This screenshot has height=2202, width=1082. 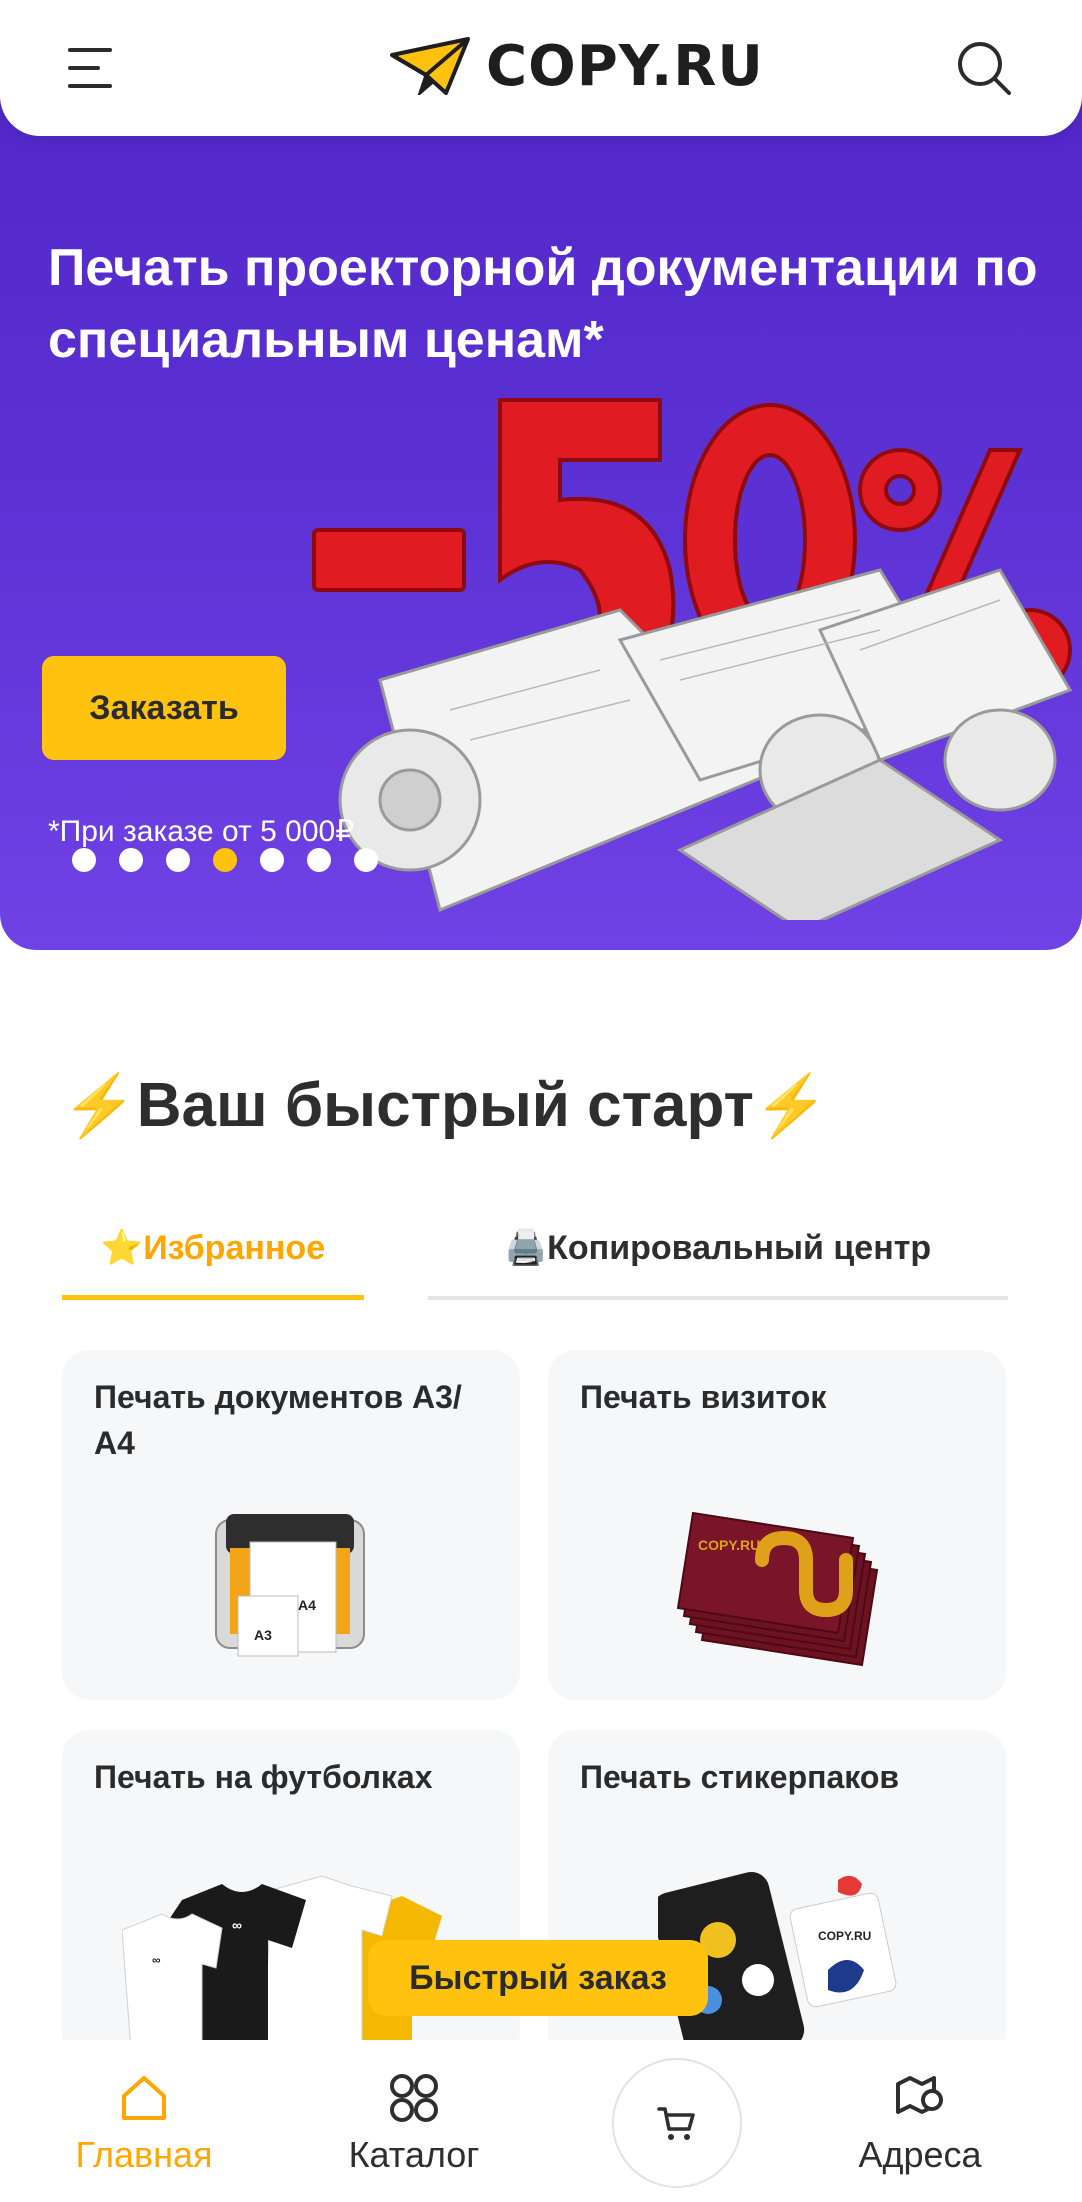 I want to click on quick-start-tabs: ⭐Избранное 🖨️Копировальный центр, so click(x=542, y=1250).